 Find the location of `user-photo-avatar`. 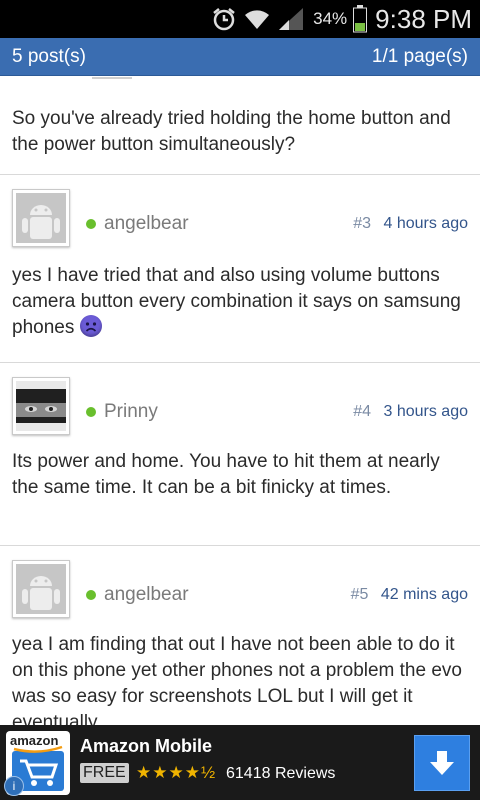

user-photo-avatar is located at coordinates (41, 406).